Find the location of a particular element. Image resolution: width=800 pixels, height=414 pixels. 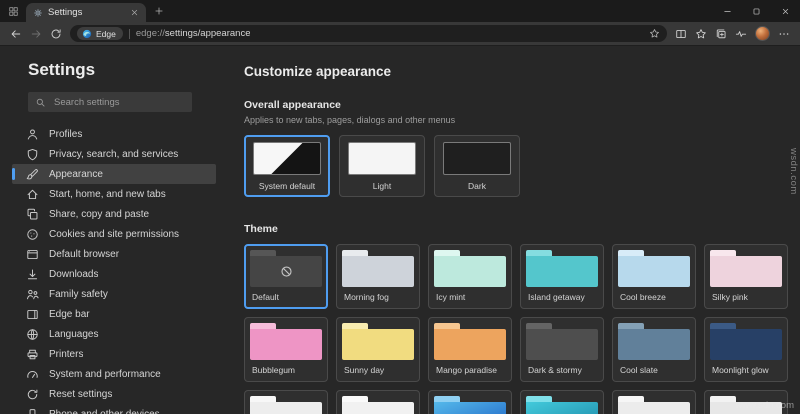

download-icon is located at coordinates (32, 274).